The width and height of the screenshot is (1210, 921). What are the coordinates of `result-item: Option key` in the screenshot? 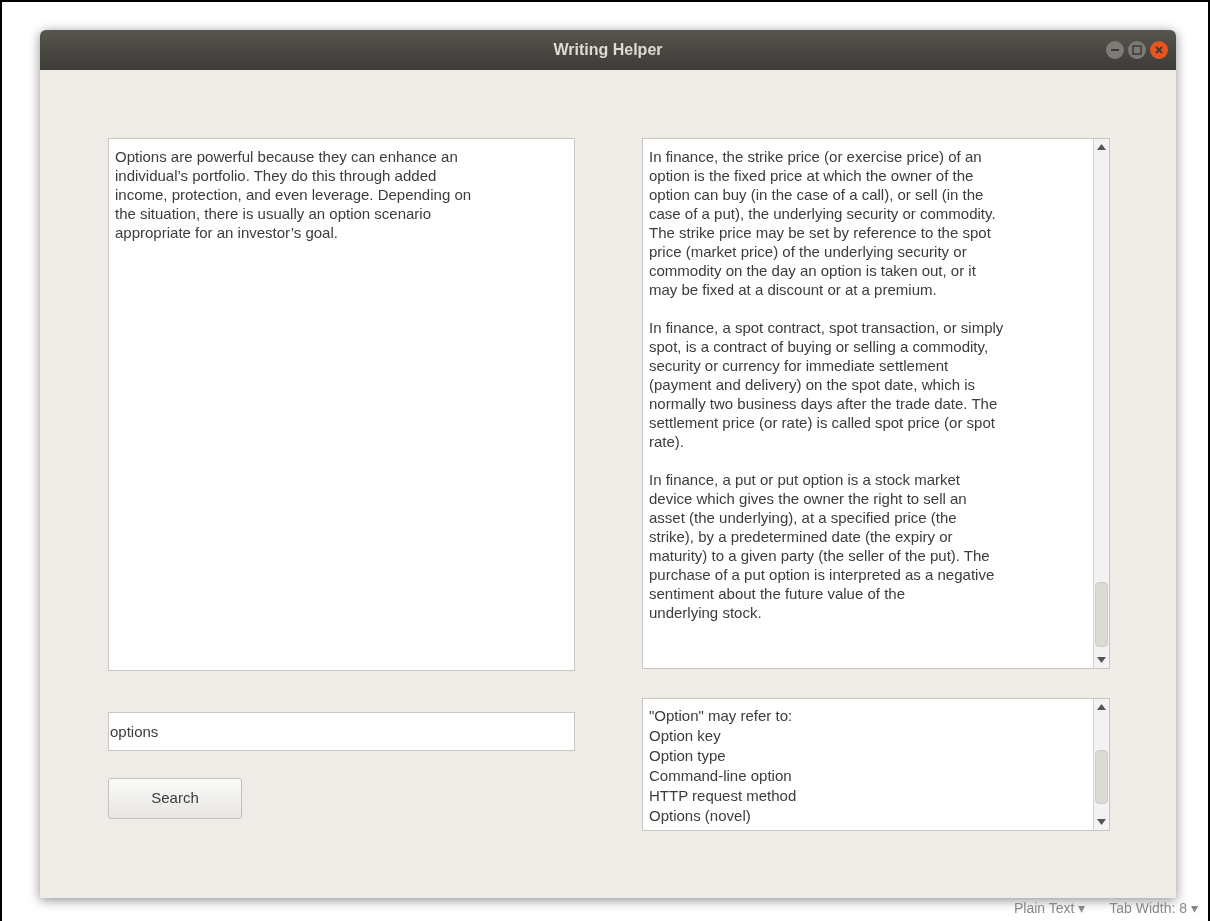 It's located at (868, 736).